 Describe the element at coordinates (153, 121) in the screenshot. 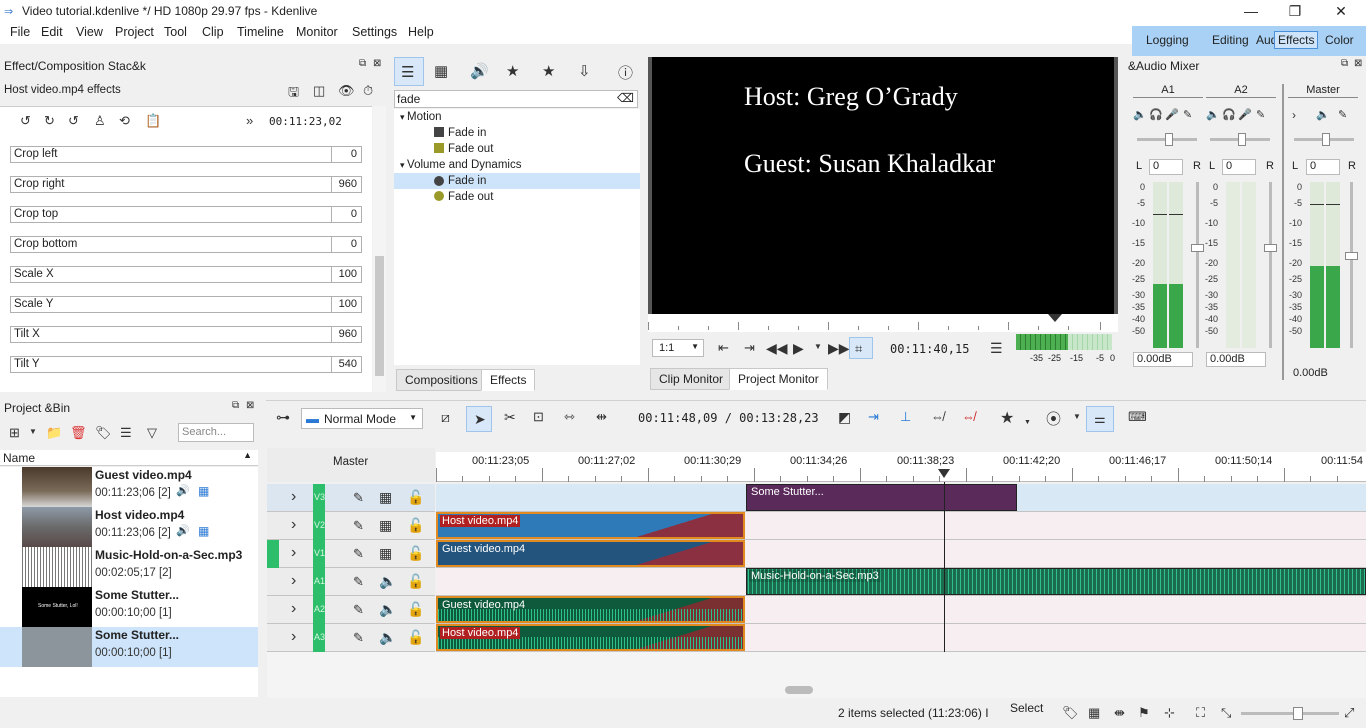

I see `keyframe-clipboard-icon: 📋` at that location.